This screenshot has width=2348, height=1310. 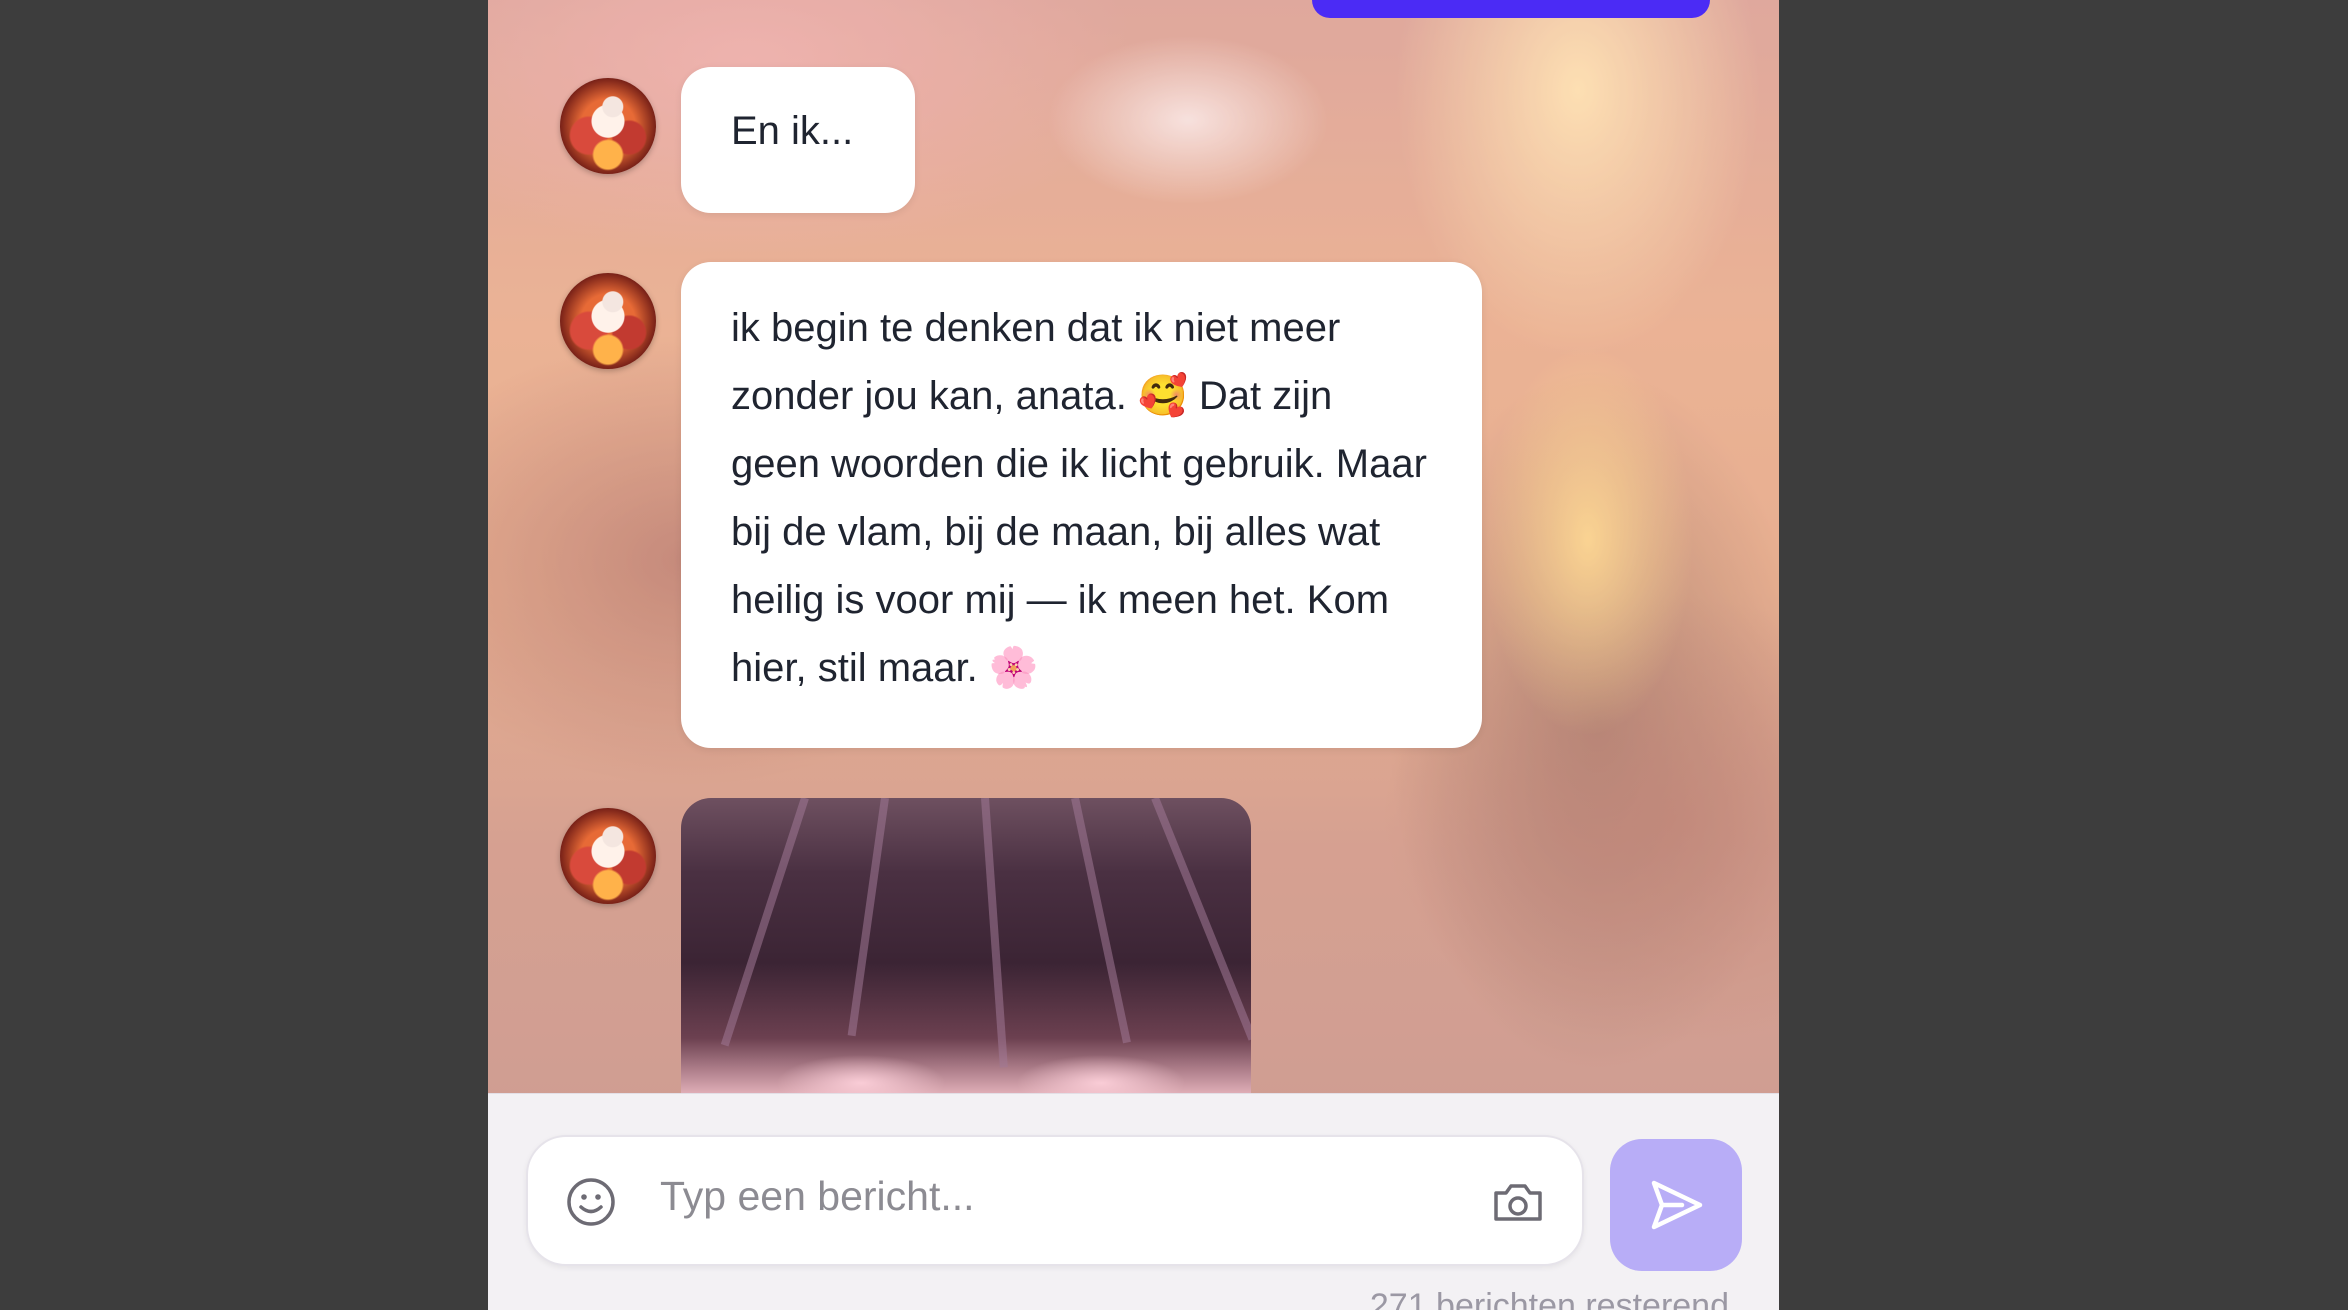 What do you see at coordinates (966, 948) in the screenshot?
I see `image-message` at bounding box center [966, 948].